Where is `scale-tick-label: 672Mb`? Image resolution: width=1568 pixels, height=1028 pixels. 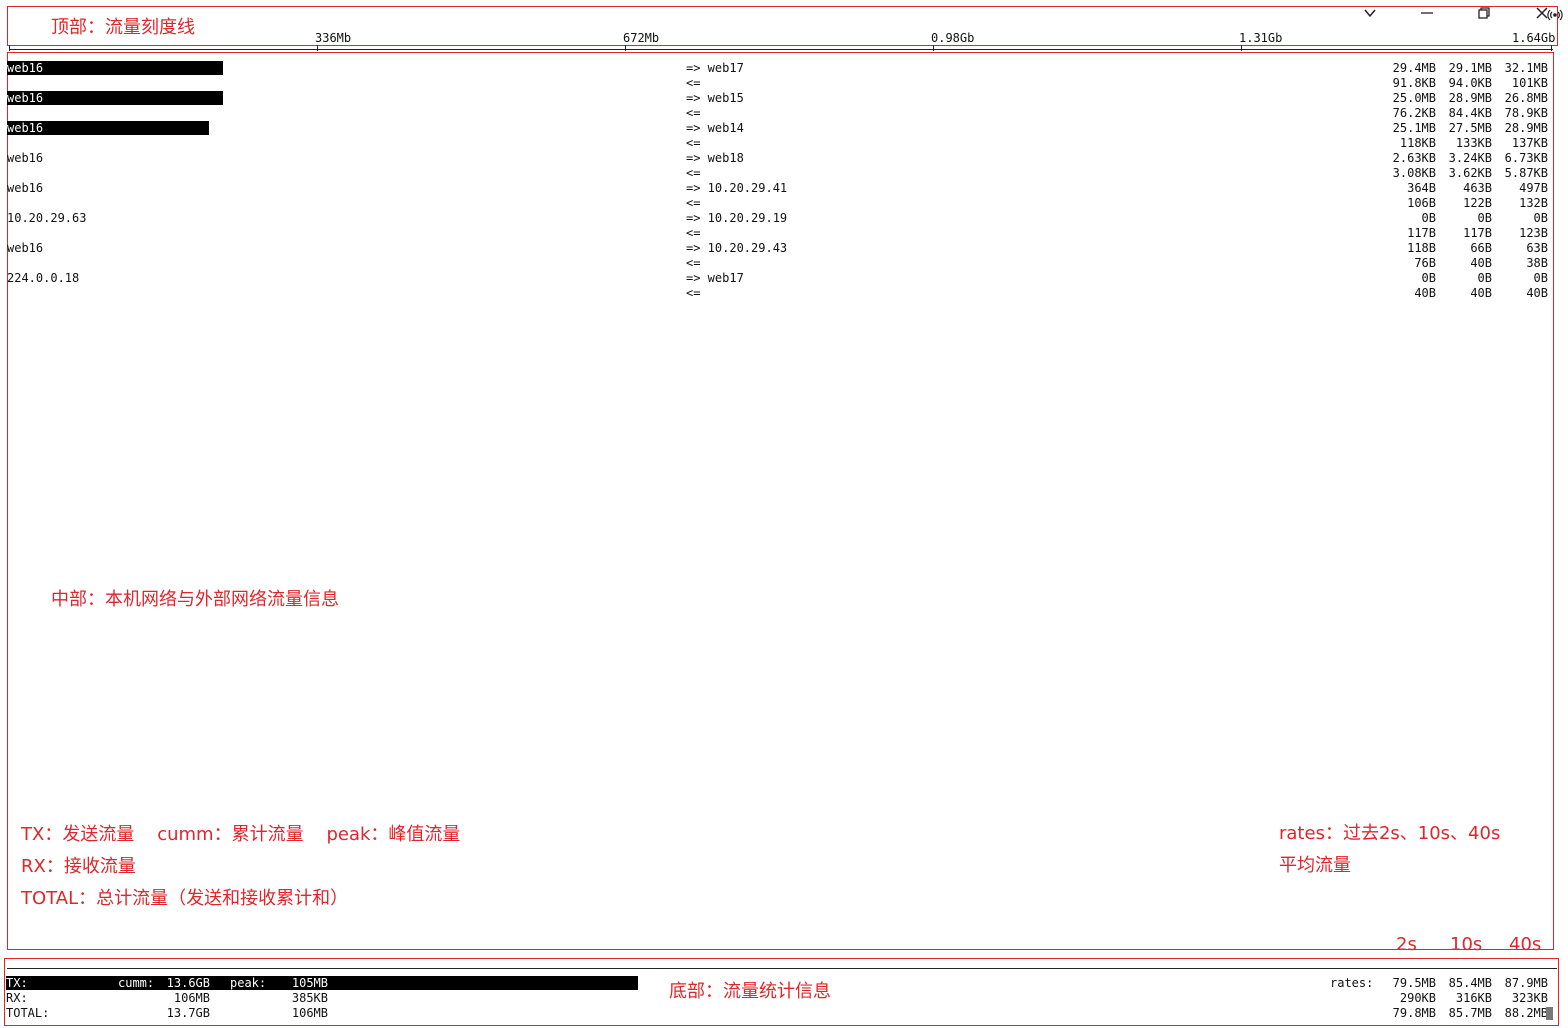 scale-tick-label: 672Mb is located at coordinates (641, 38).